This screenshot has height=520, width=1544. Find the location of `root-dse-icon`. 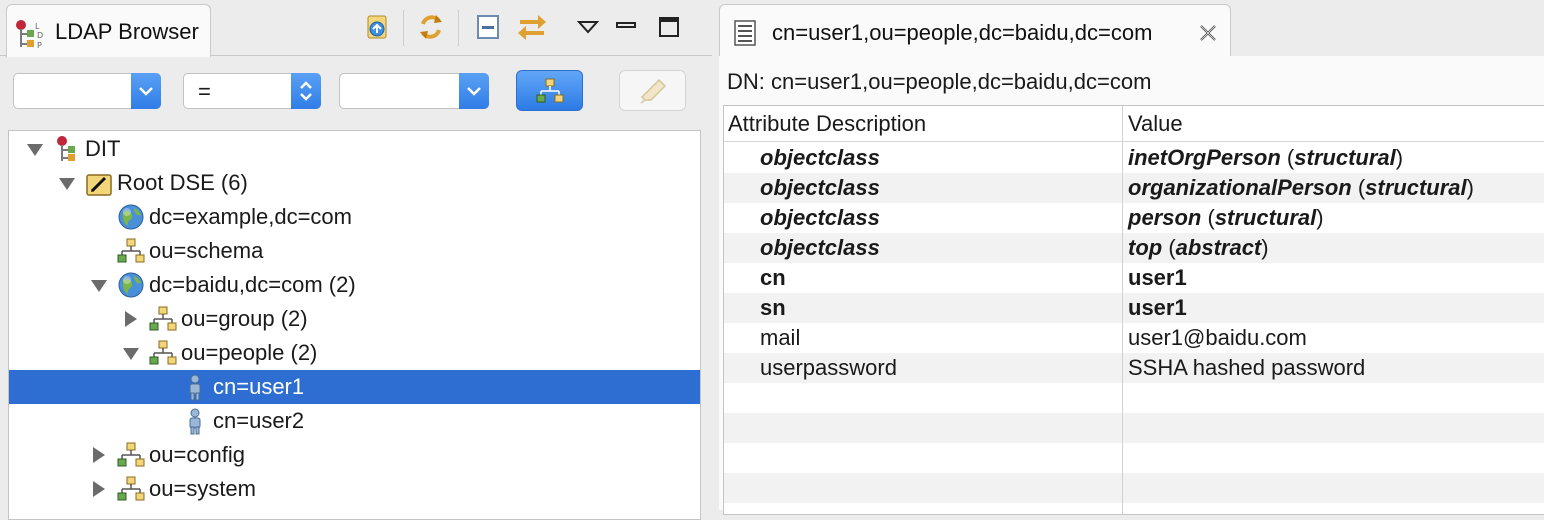

root-dse-icon is located at coordinates (99, 185).